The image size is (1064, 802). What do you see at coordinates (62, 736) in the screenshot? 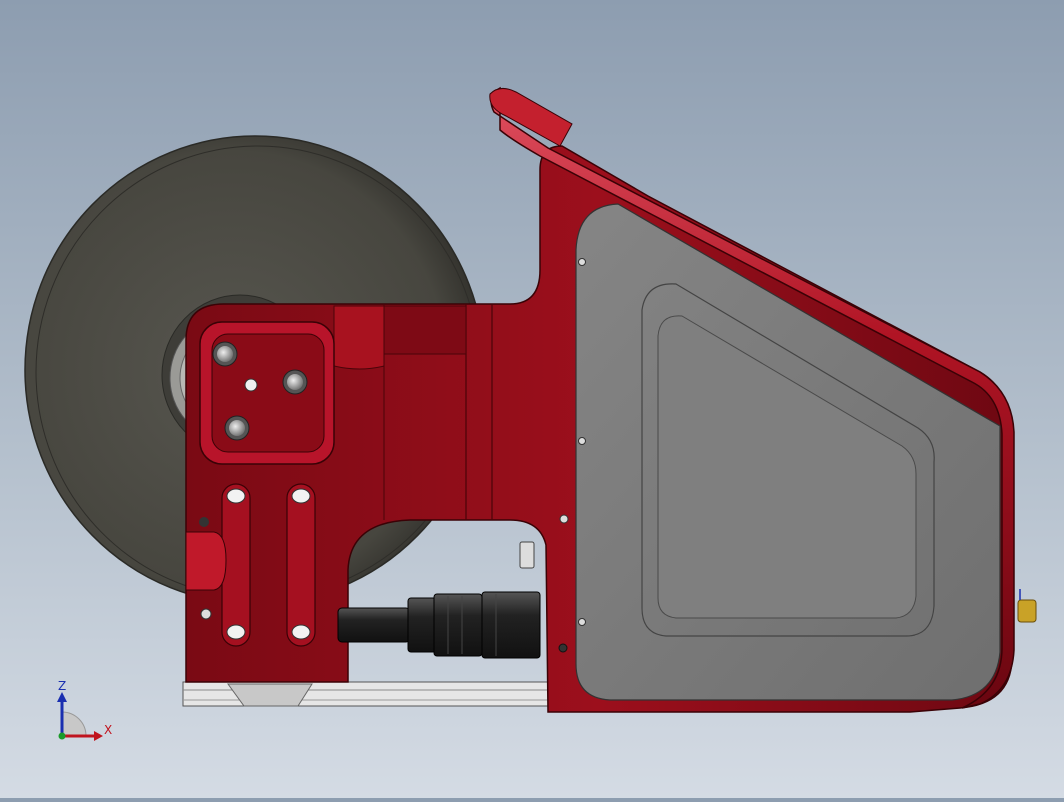
I see `y-axis-dot` at bounding box center [62, 736].